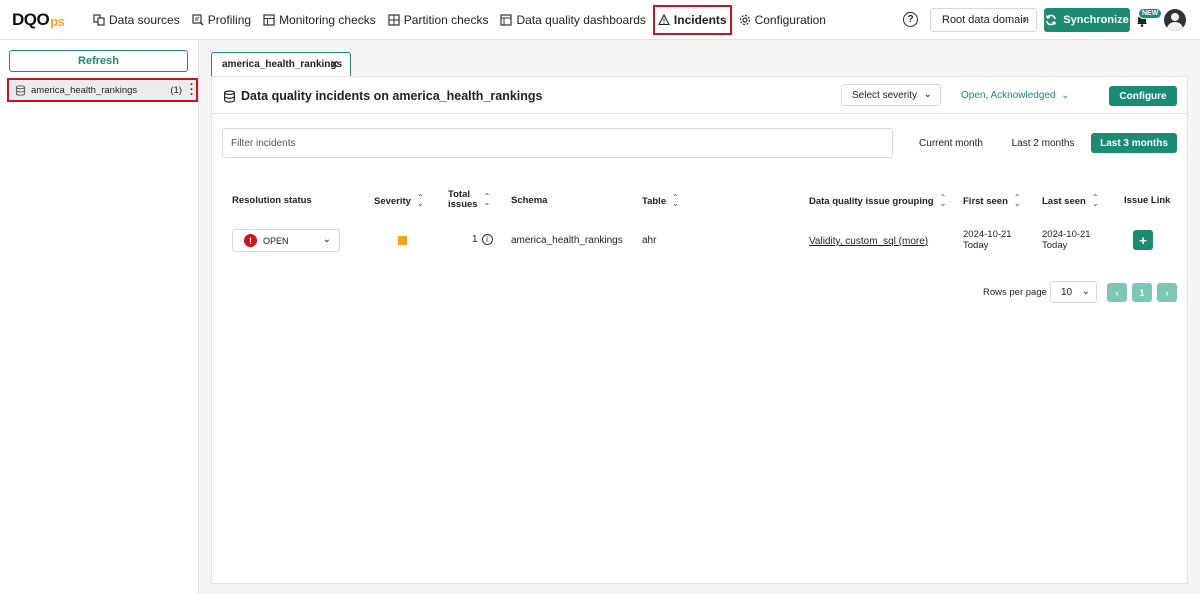 The image size is (1200, 594). What do you see at coordinates (402, 240) in the screenshot?
I see `severity-indicator` at bounding box center [402, 240].